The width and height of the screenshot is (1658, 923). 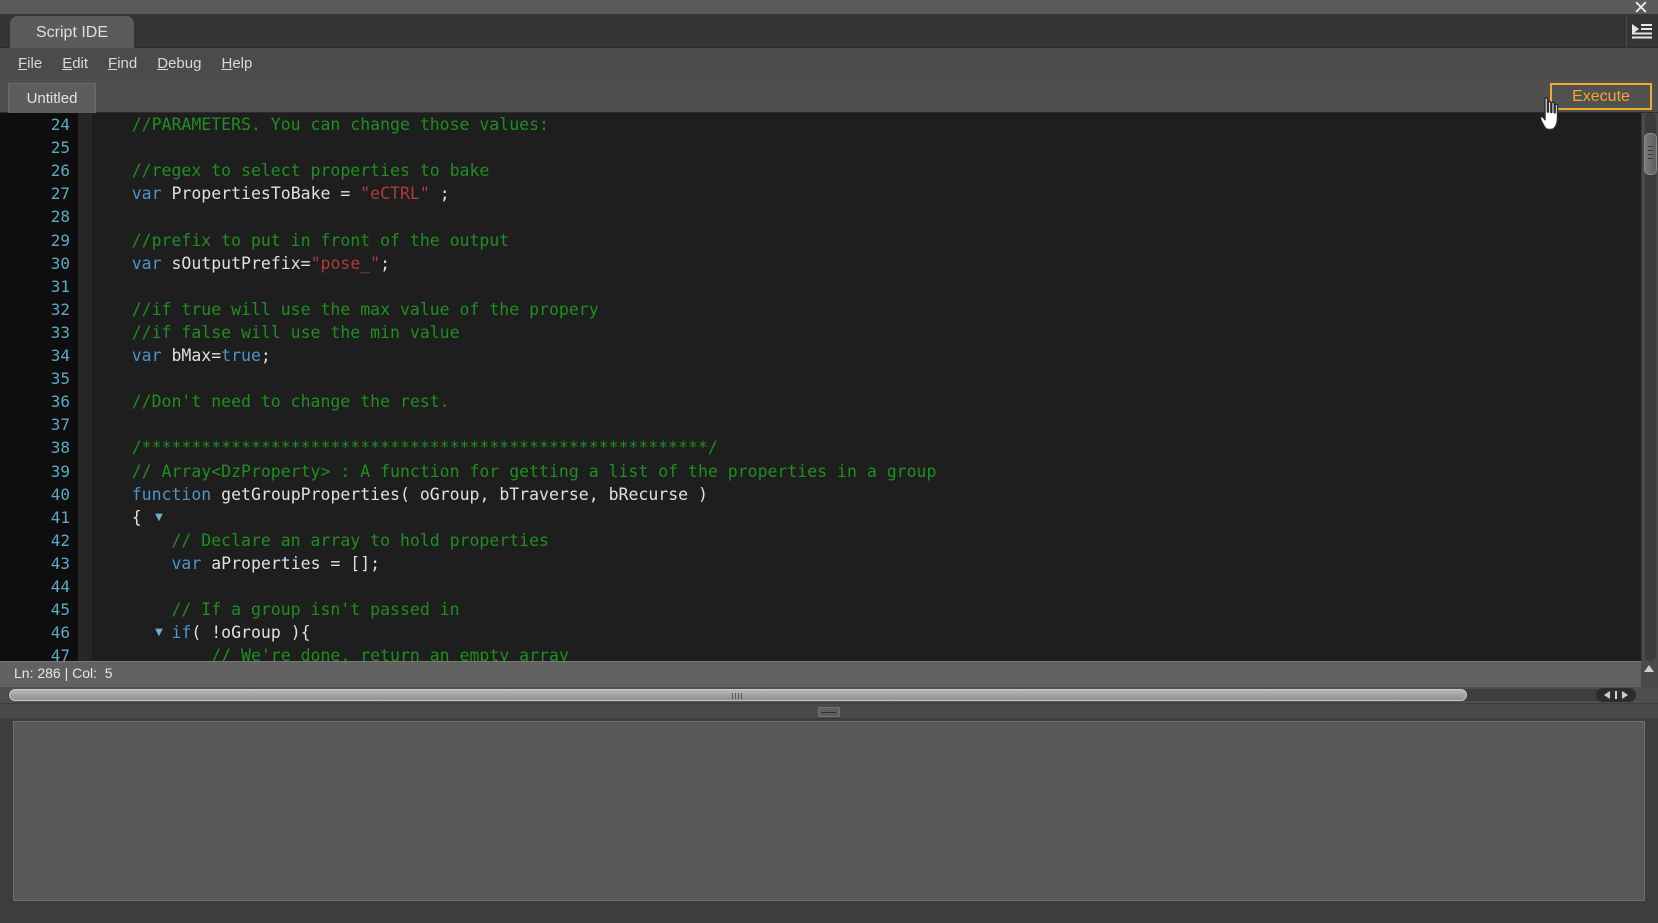 What do you see at coordinates (241, 355) in the screenshot?
I see `code-token: true` at bounding box center [241, 355].